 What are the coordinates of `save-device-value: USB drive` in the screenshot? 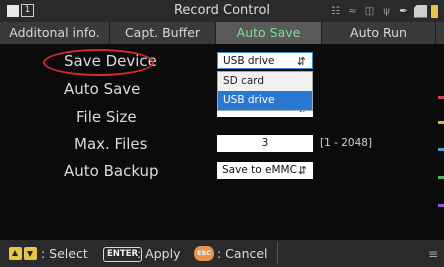 It's located at (249, 61).